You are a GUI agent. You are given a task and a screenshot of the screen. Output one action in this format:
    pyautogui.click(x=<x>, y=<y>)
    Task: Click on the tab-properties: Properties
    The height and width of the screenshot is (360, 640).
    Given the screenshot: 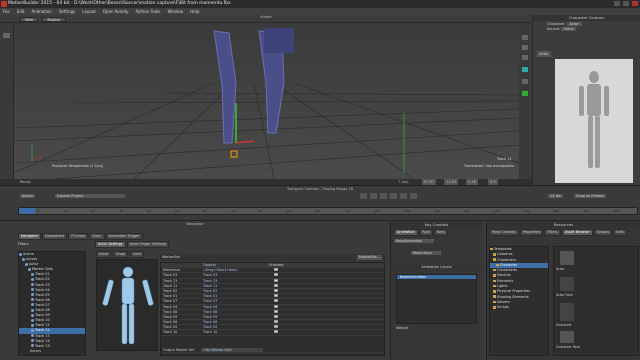 What is the action you would take?
    pyautogui.click(x=531, y=232)
    